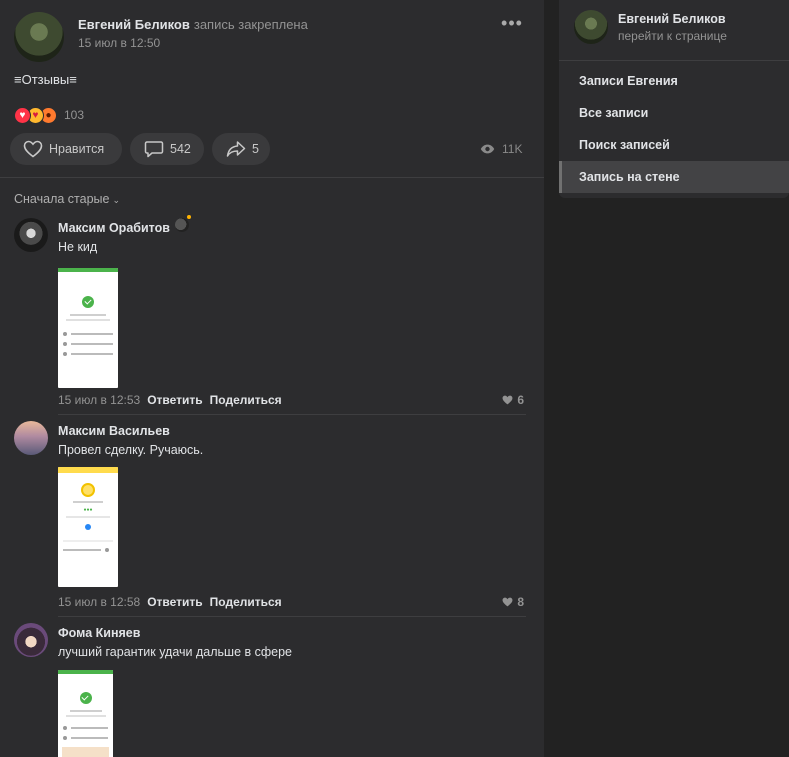  I want to click on thumb-amount-shape: ●●●, so click(88, 510).